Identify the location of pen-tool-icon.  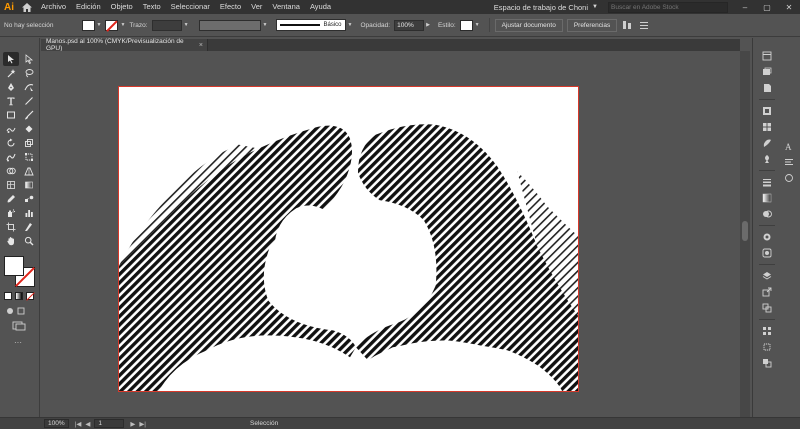
(11, 87).